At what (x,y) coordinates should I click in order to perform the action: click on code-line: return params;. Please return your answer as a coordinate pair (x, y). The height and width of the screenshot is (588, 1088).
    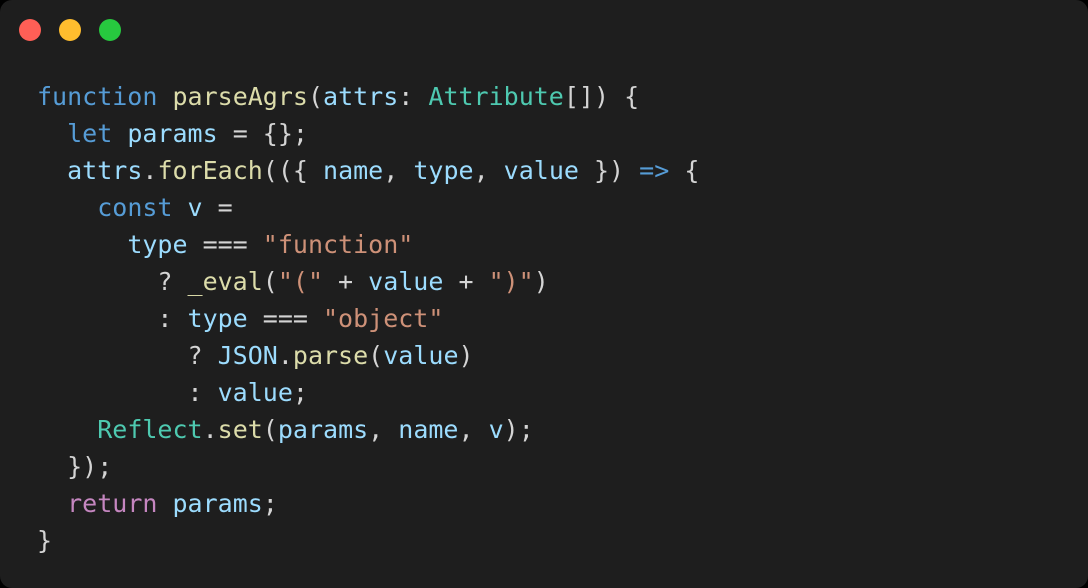
    Looking at the image, I should click on (556, 503).